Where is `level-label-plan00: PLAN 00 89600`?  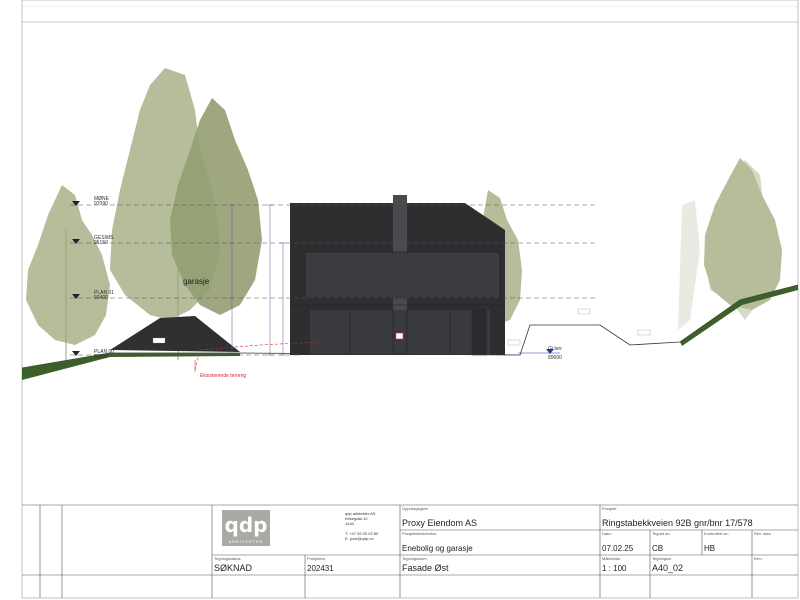 level-label-plan00: PLAN 00 89600 is located at coordinates (104, 355).